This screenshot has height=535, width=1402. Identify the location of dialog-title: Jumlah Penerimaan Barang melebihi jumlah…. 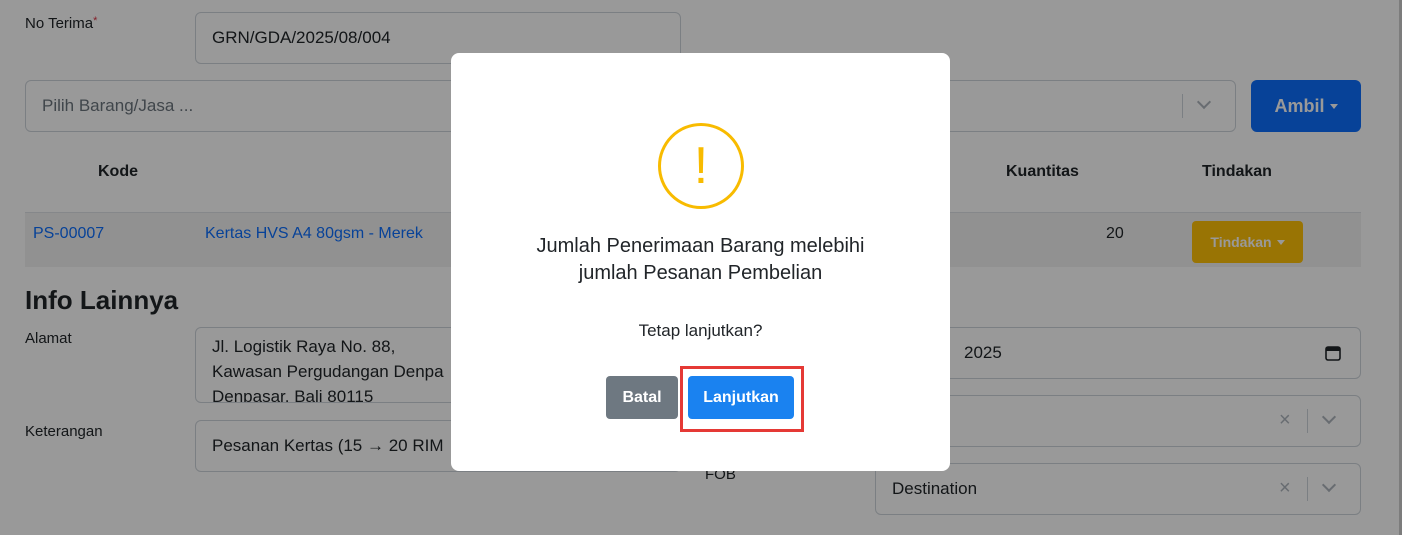
(700, 259).